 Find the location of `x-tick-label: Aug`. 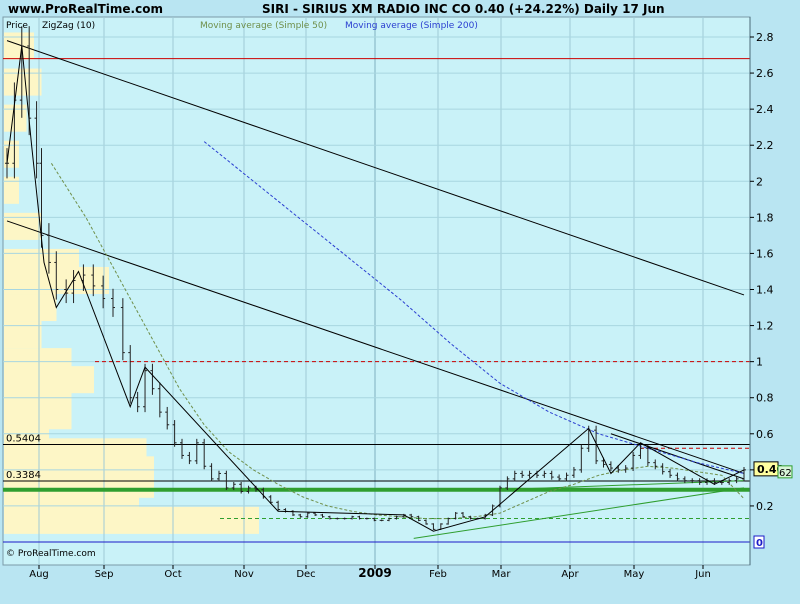

x-tick-label: Aug is located at coordinates (39, 574).